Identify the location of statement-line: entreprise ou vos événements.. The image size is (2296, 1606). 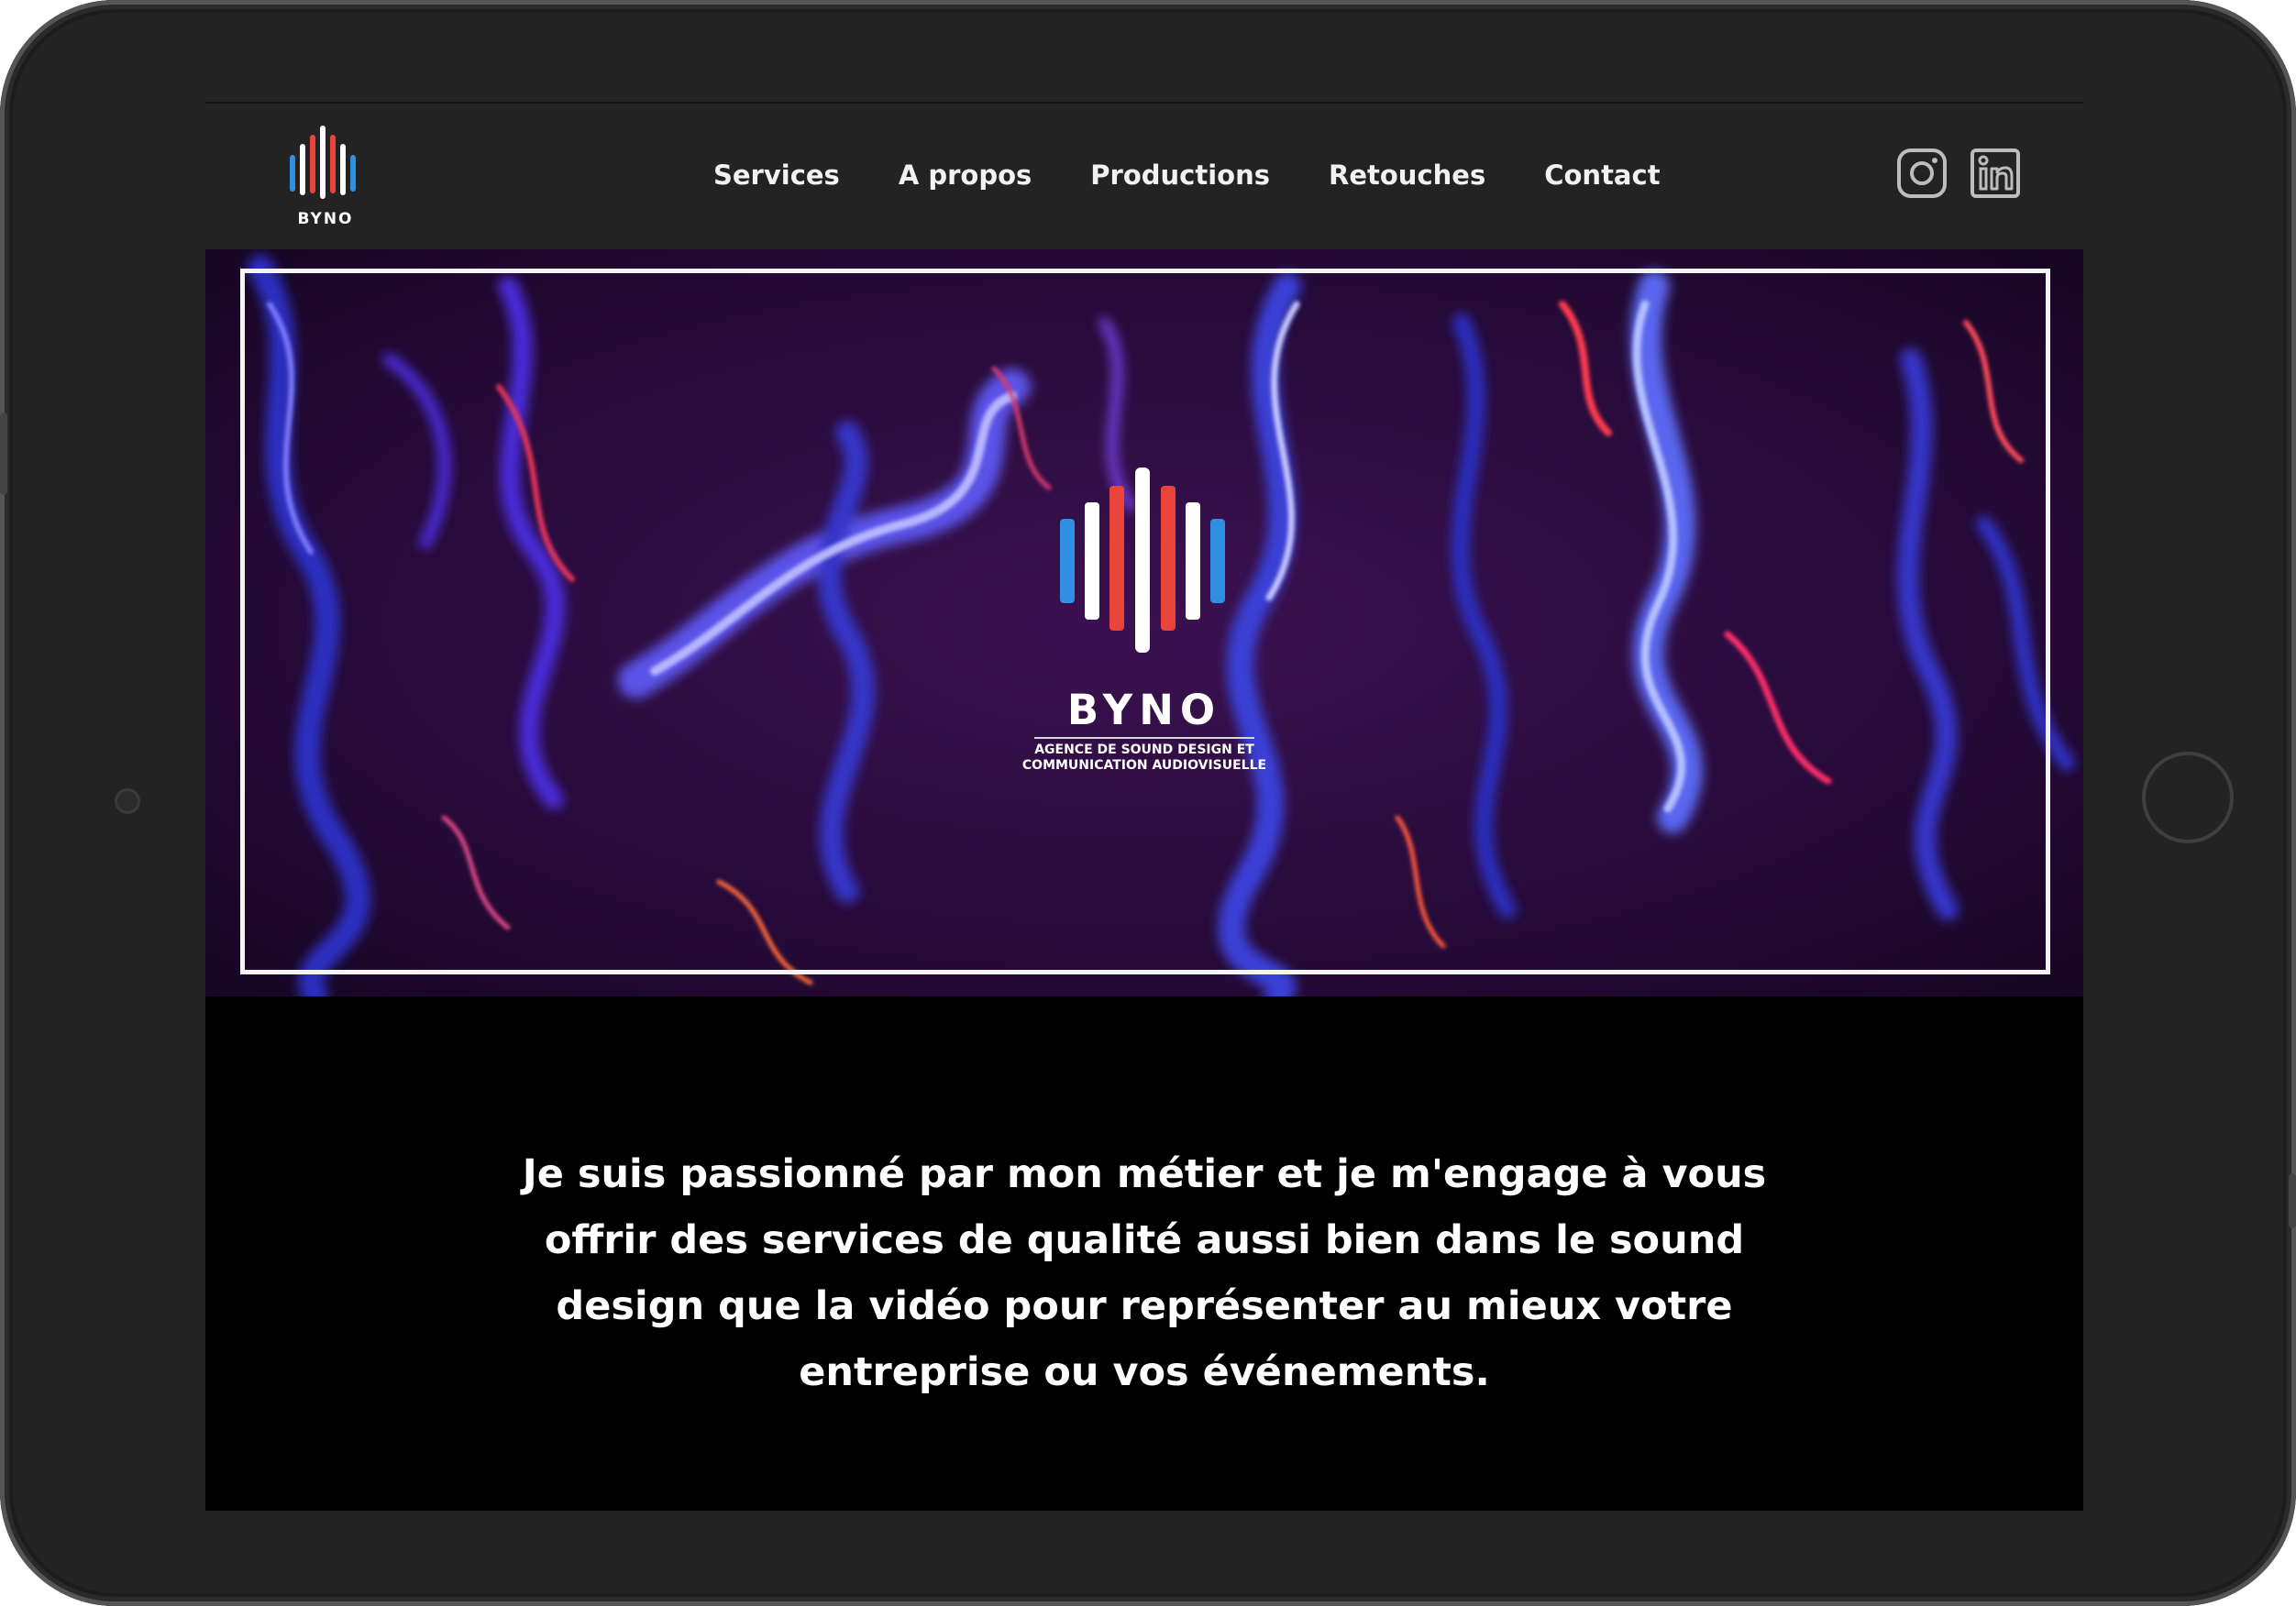
(1144, 1372).